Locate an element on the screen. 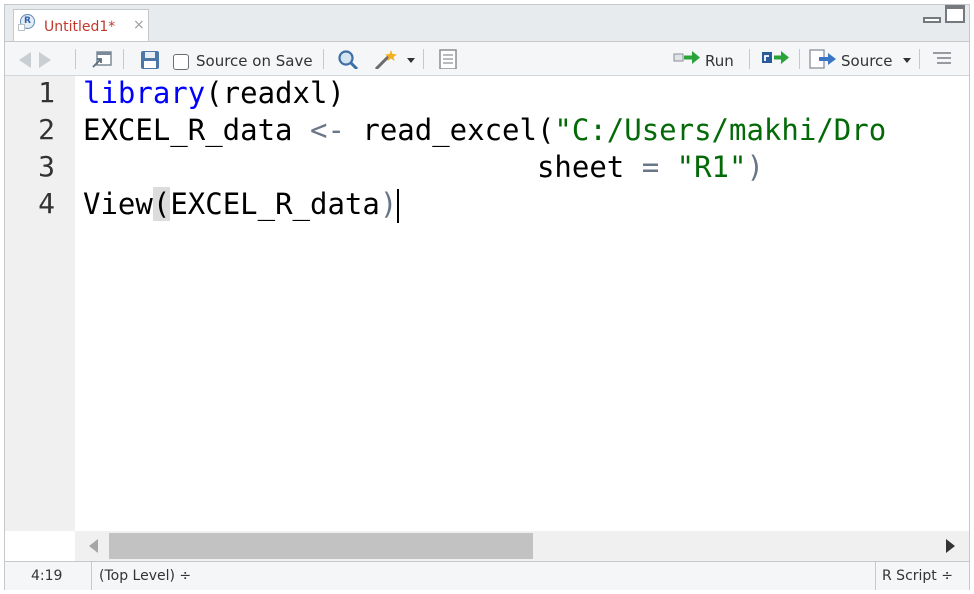 The width and height of the screenshot is (974, 594). source-label: Source is located at coordinates (867, 61).